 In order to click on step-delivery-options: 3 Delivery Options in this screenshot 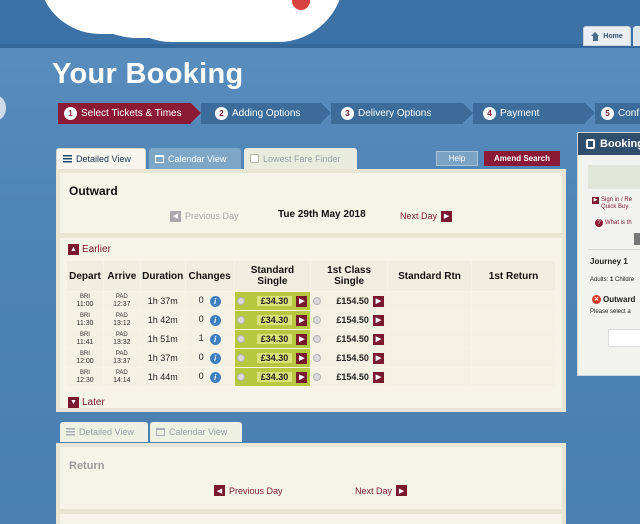, I will do `click(403, 113)`.